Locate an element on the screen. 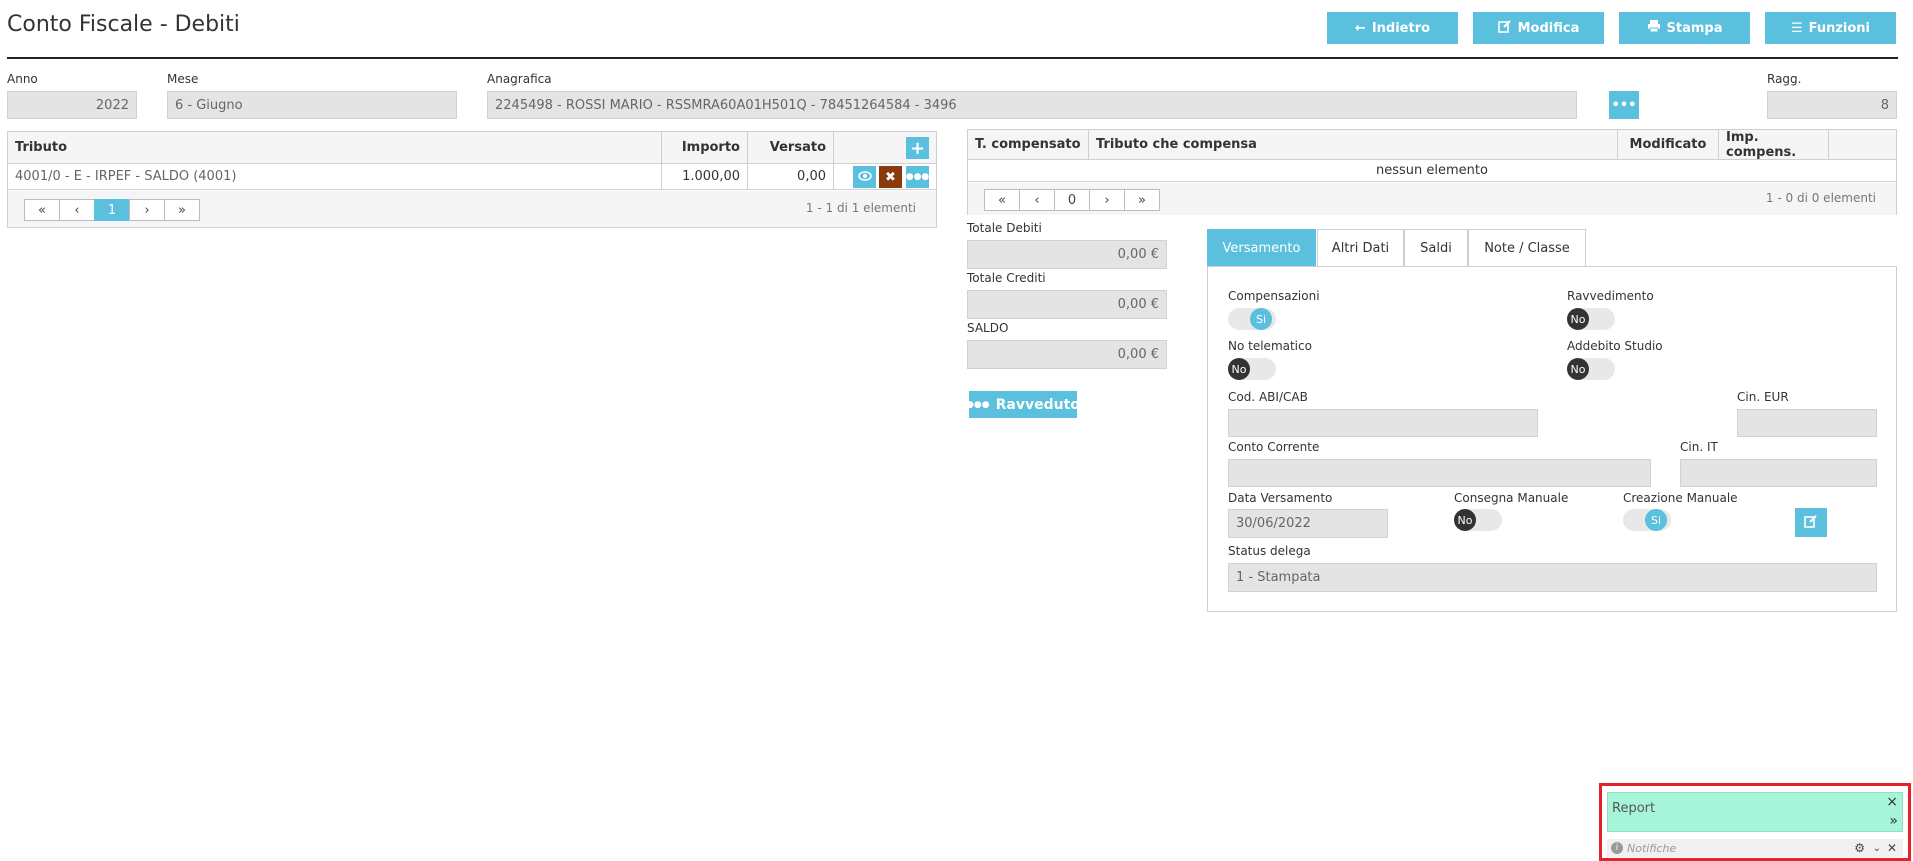 The width and height of the screenshot is (1913, 861). tab-note-classe: Note / Classe is located at coordinates (1527, 247).